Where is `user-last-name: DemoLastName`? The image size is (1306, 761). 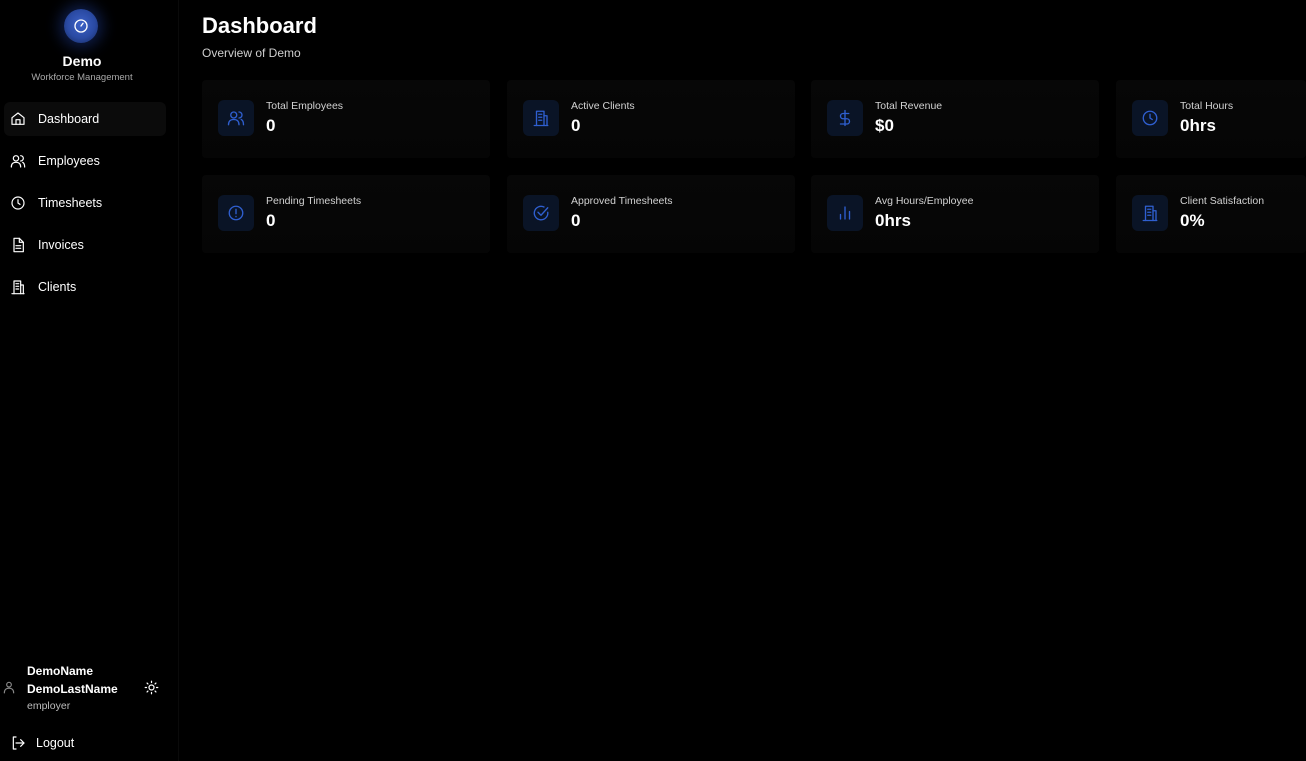
user-last-name: DemoLastName is located at coordinates (72, 689).